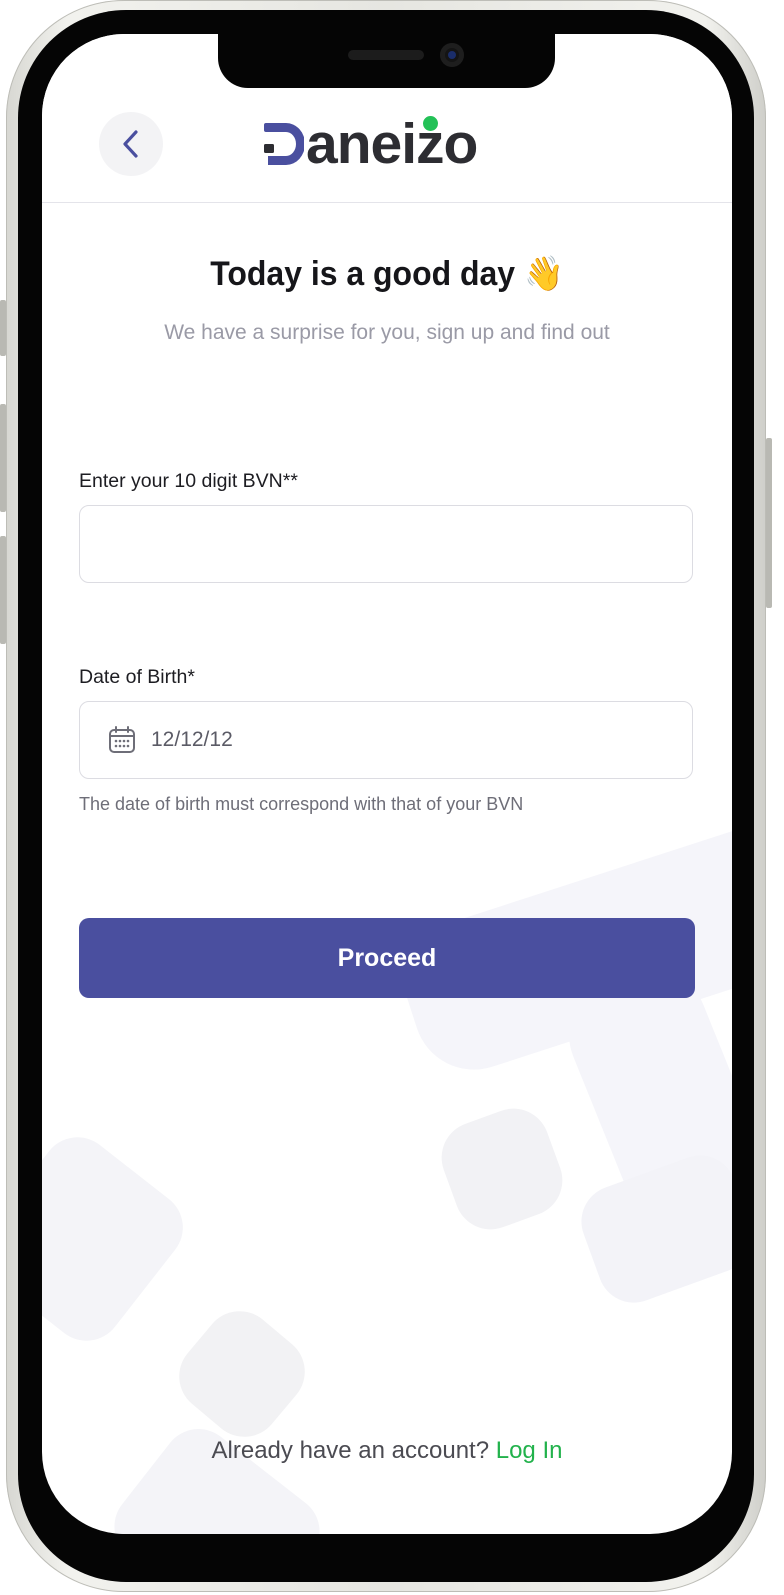 The height and width of the screenshot is (1595, 784). I want to click on login-prompt-text: Already have an account?, so click(350, 1450).